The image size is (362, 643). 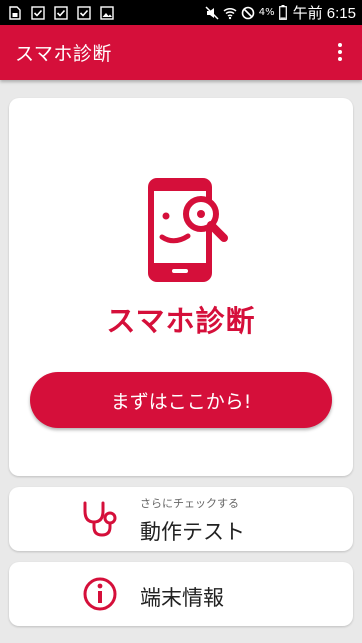 What do you see at coordinates (212, 12) in the screenshot?
I see `mute-icon` at bounding box center [212, 12].